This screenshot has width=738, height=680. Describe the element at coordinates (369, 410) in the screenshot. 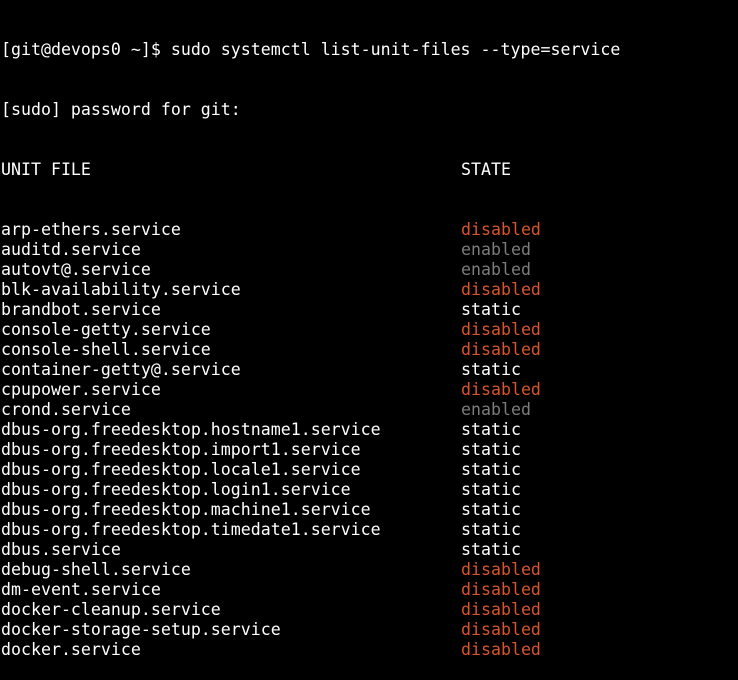

I see `table-row: crond.service enabled` at that location.